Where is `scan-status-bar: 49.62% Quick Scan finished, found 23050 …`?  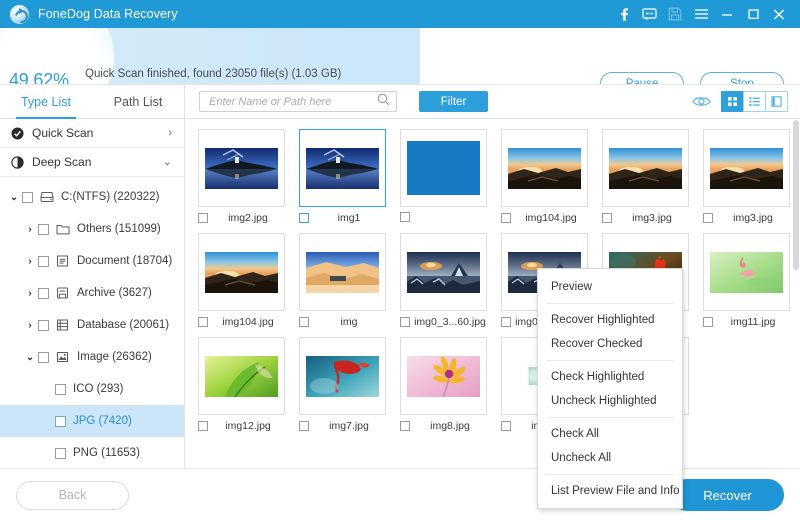 scan-status-bar: 49.62% Quick Scan finished, found 23050 … is located at coordinates (400, 56).